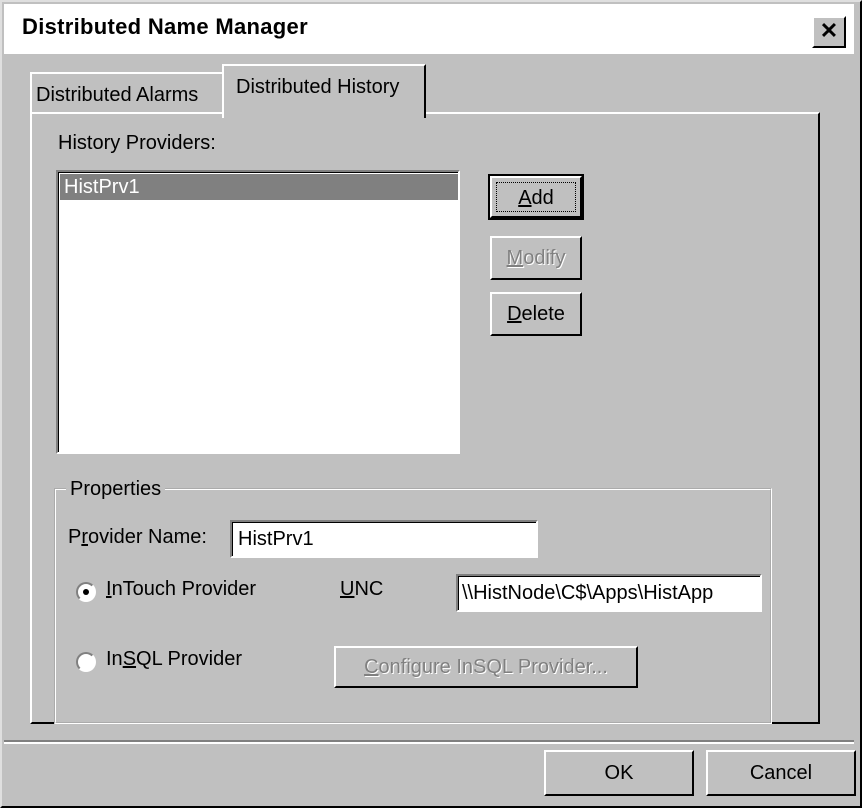 The width and height of the screenshot is (862, 808). I want to click on modify-mnemonic: M, so click(515, 258).